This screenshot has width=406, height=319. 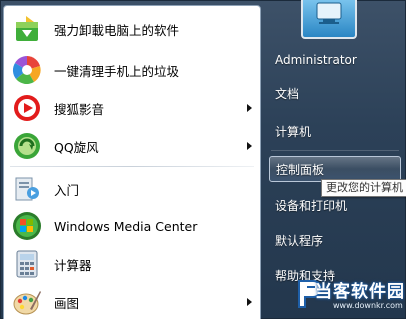 I want to click on program-item-paint: 画图, so click(x=132, y=301).